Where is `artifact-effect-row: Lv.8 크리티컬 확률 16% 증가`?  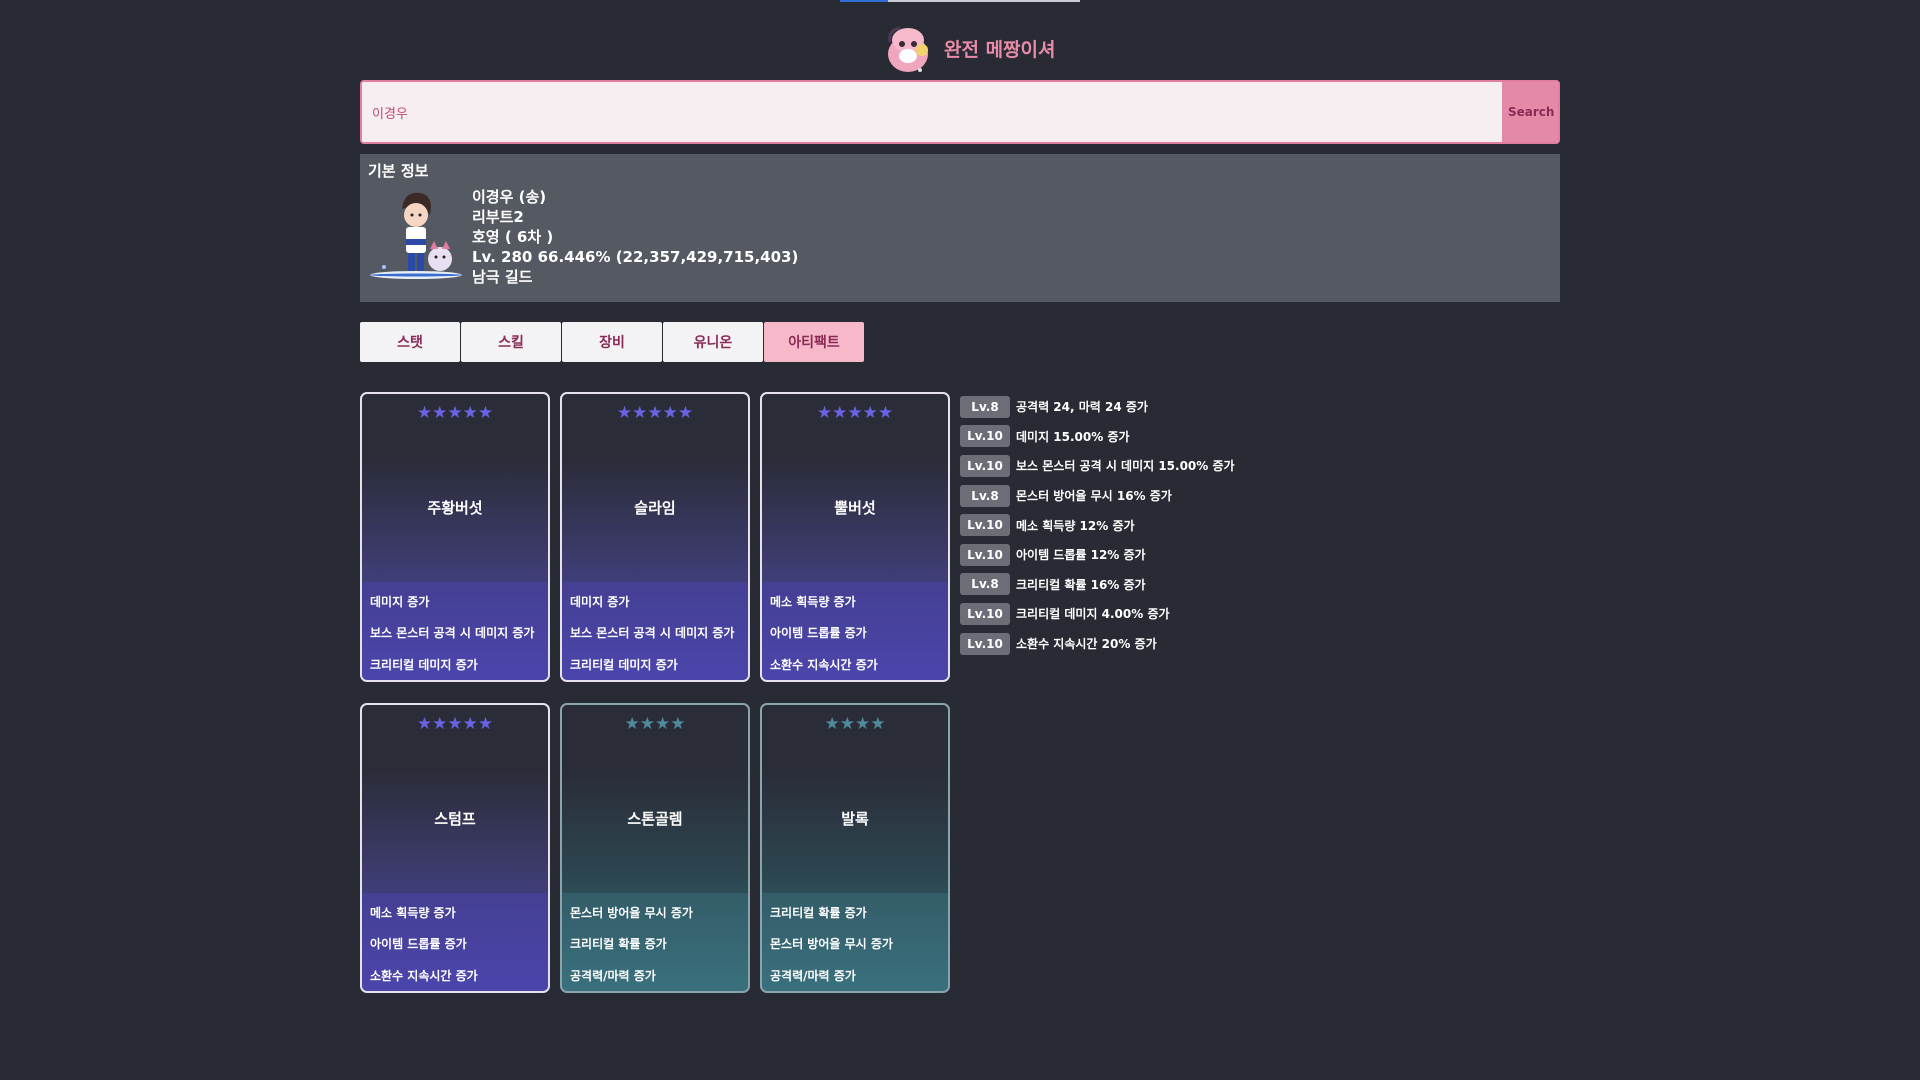 artifact-effect-row: Lv.8 크리티컬 확률 16% 증가 is located at coordinates (1097, 585).